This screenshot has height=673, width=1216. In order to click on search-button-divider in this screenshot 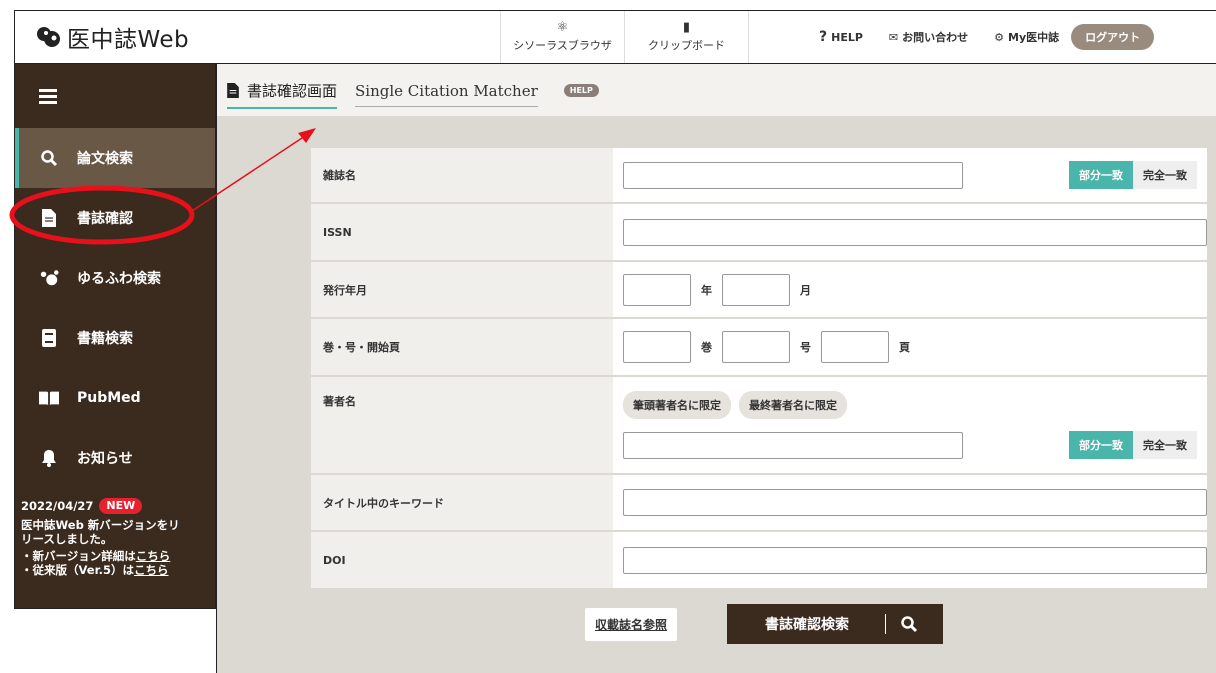, I will do `click(885, 624)`.